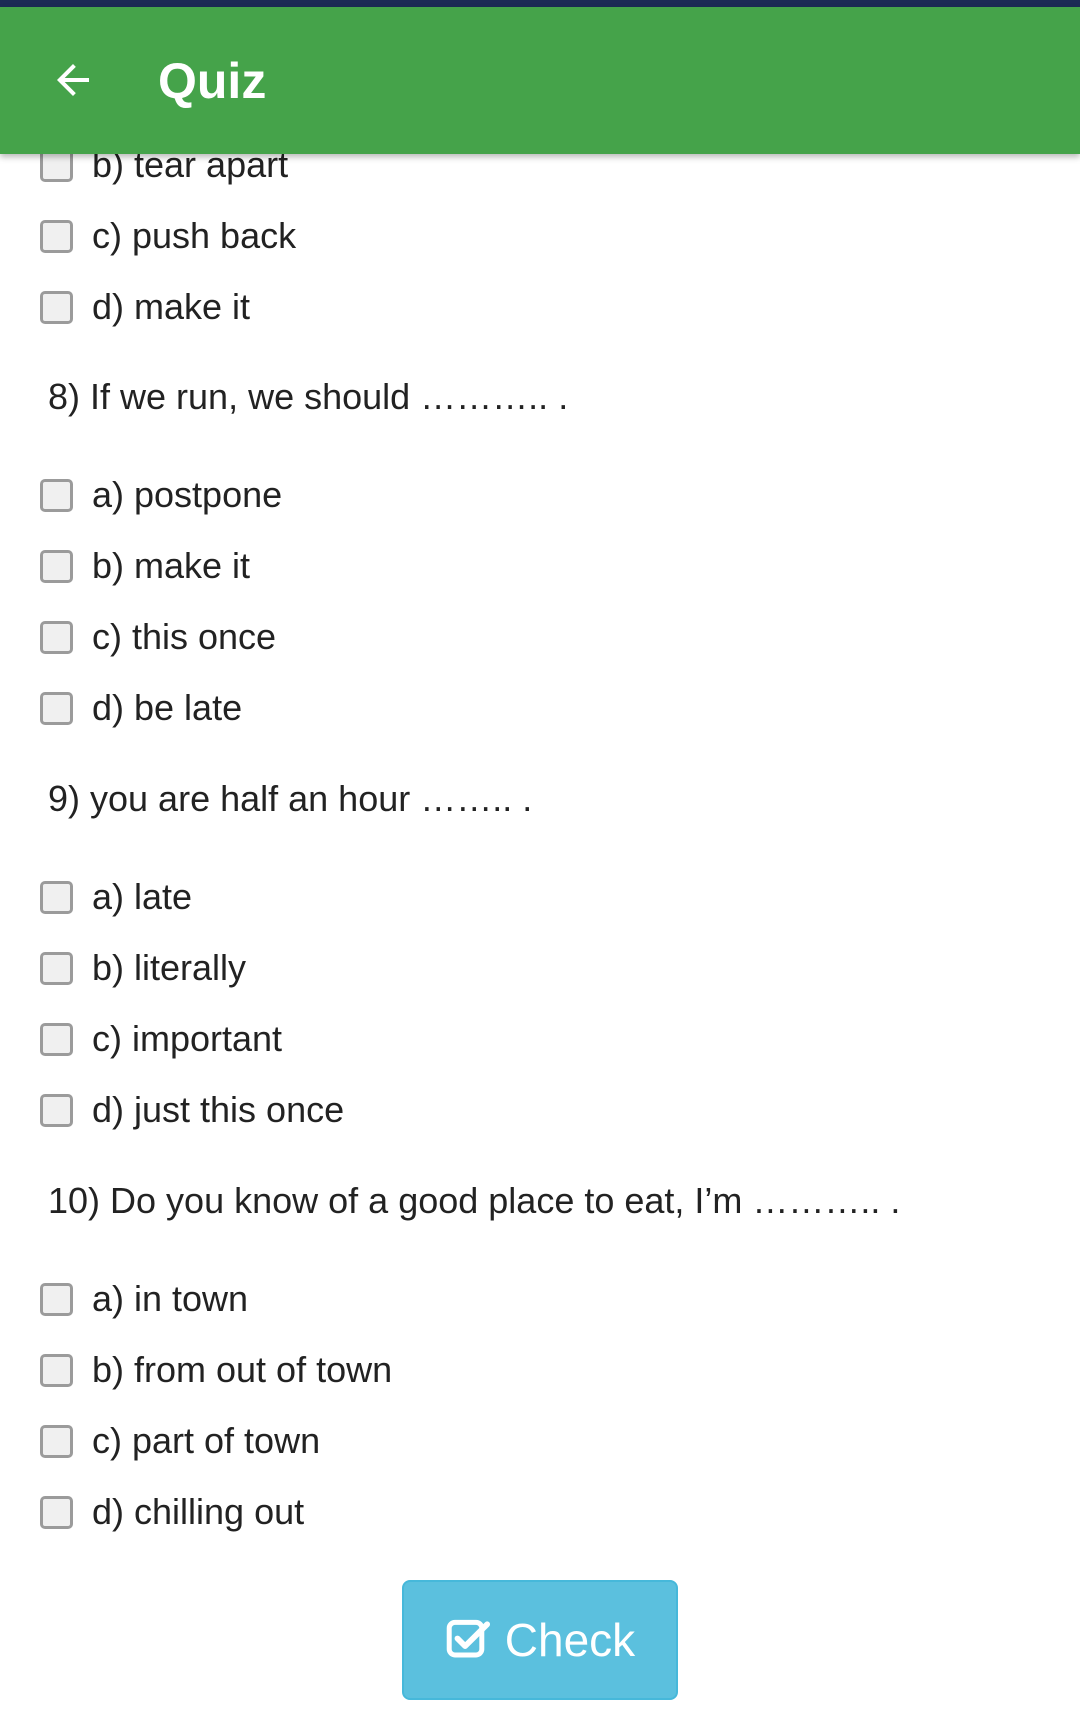 This screenshot has height=1736, width=1080. I want to click on option-label: d) be late, so click(167, 707).